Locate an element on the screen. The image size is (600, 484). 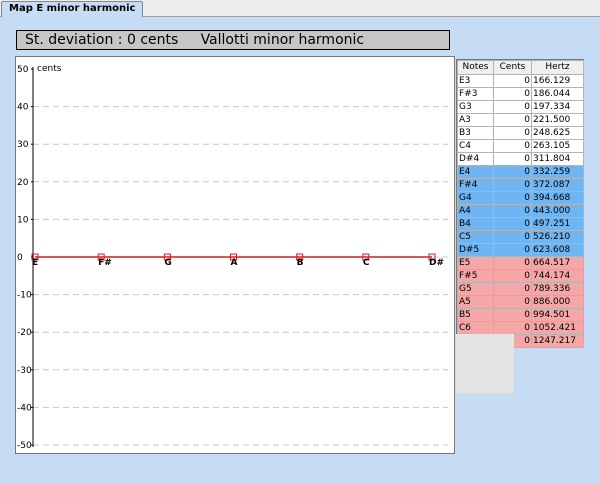
table-row: B4 0 497.251 is located at coordinates (520, 224).